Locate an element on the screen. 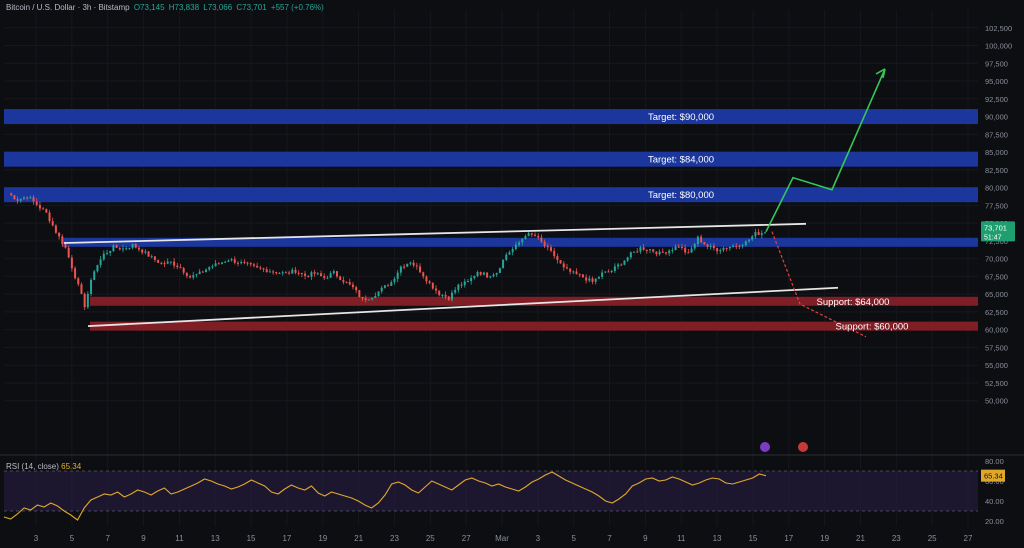  time-axis-label: 21 is located at coordinates (358, 538).